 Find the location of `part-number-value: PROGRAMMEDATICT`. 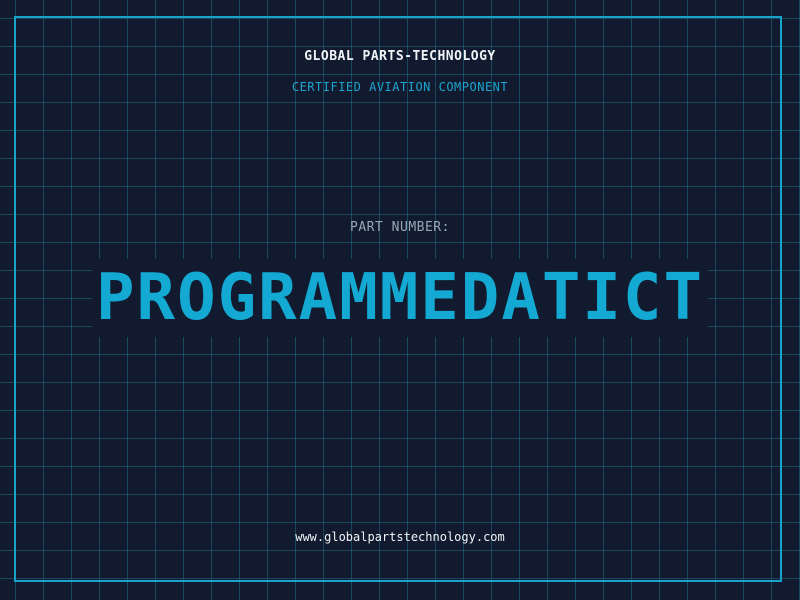

part-number-value: PROGRAMMEDATICT is located at coordinates (400, 298).